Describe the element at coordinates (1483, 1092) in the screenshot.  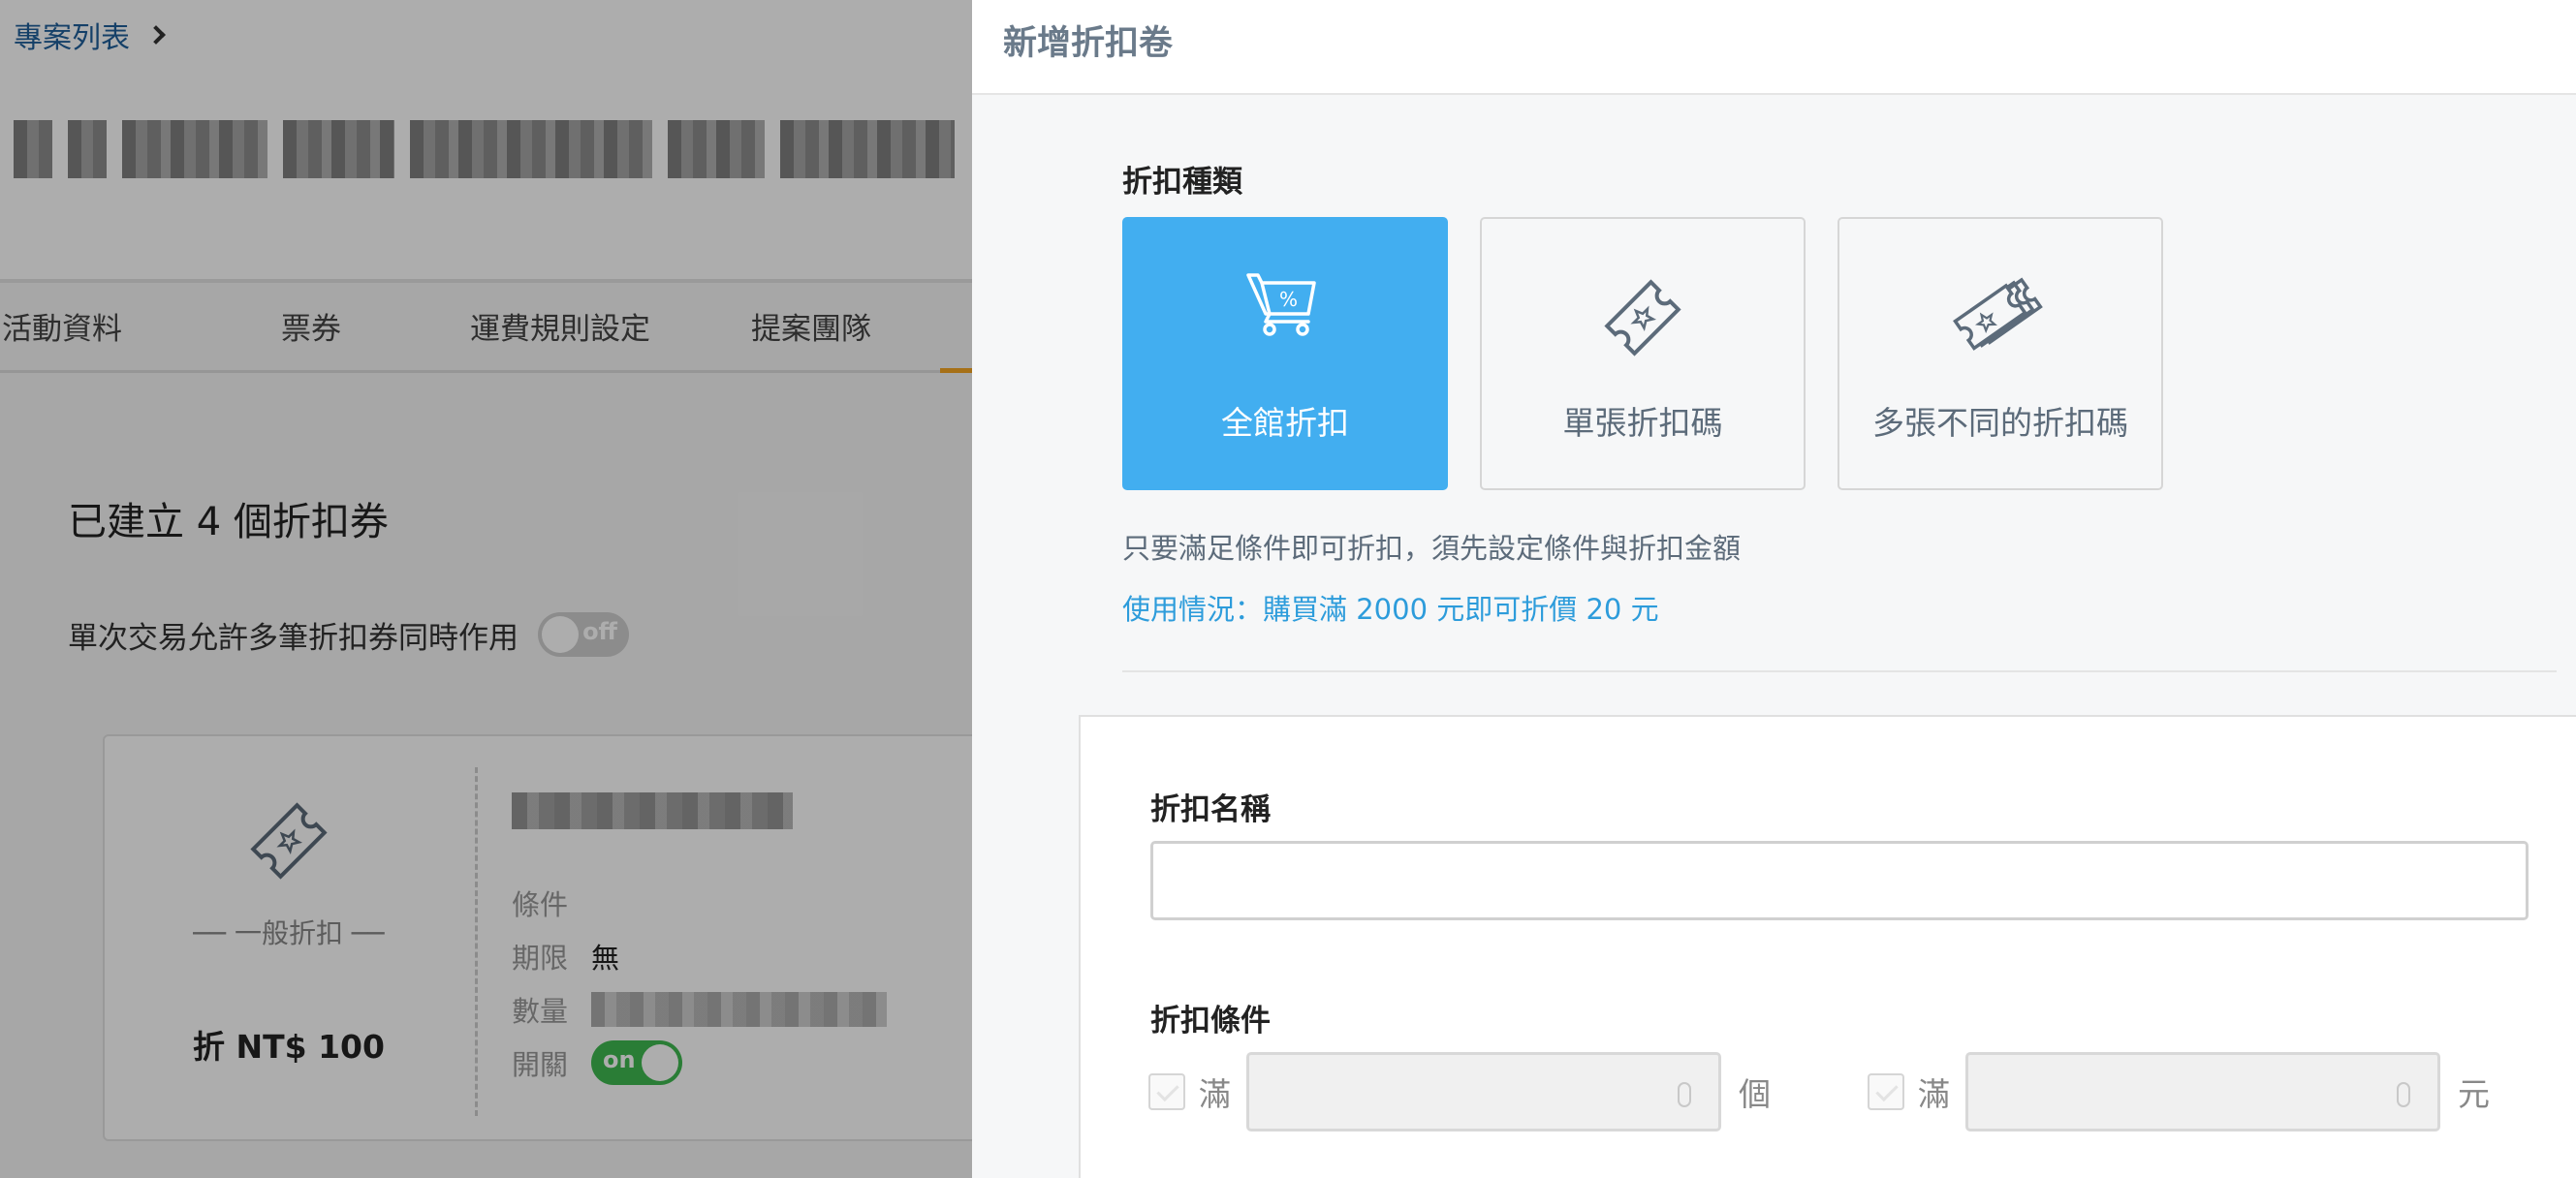
I see `condition-quantity-input` at that location.